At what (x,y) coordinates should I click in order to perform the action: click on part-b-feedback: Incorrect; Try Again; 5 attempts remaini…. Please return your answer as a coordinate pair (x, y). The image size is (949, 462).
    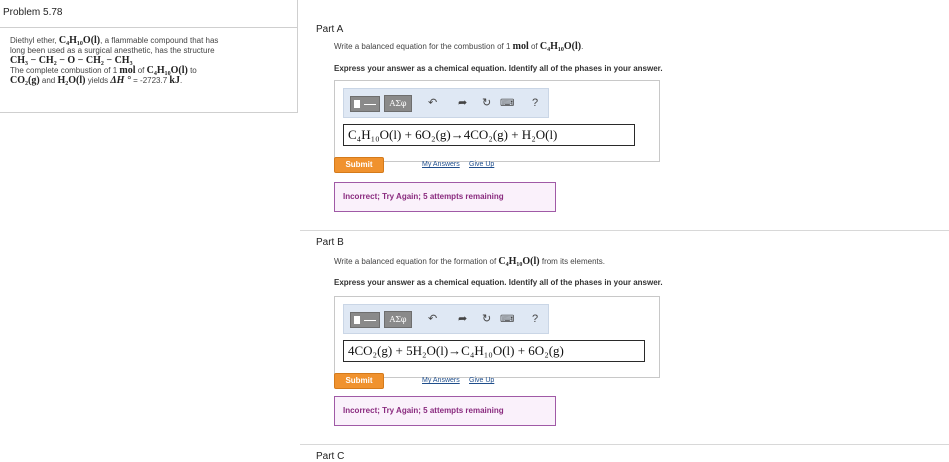
    Looking at the image, I should click on (445, 411).